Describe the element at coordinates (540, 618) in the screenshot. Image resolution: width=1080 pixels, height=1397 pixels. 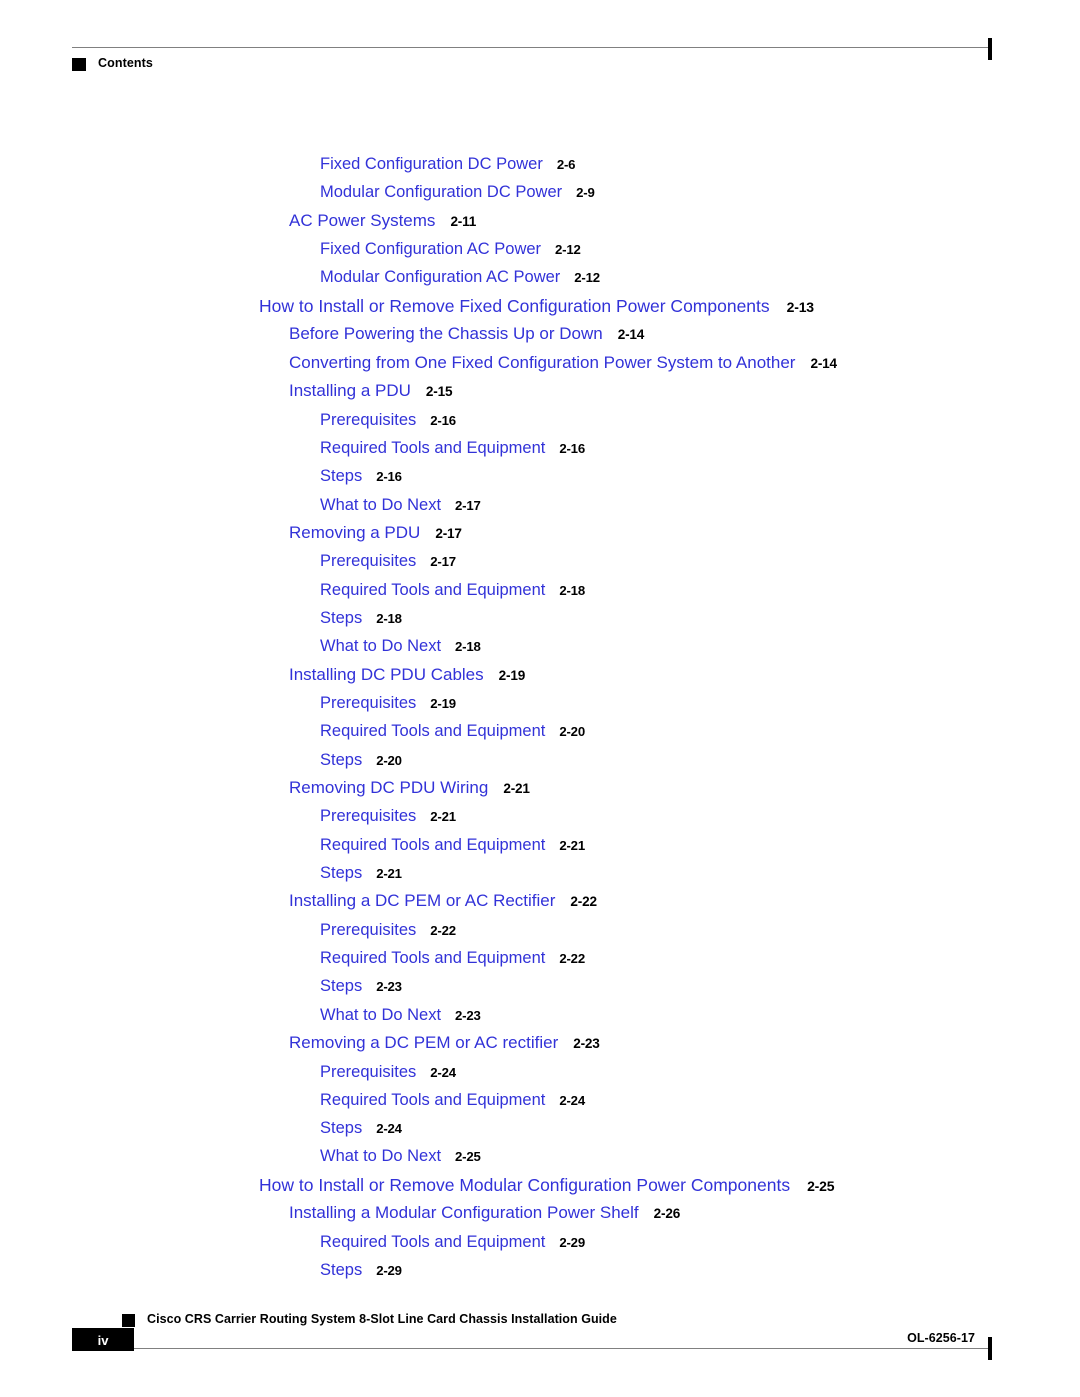
I see `toc-entry: Steps 2-18` at that location.